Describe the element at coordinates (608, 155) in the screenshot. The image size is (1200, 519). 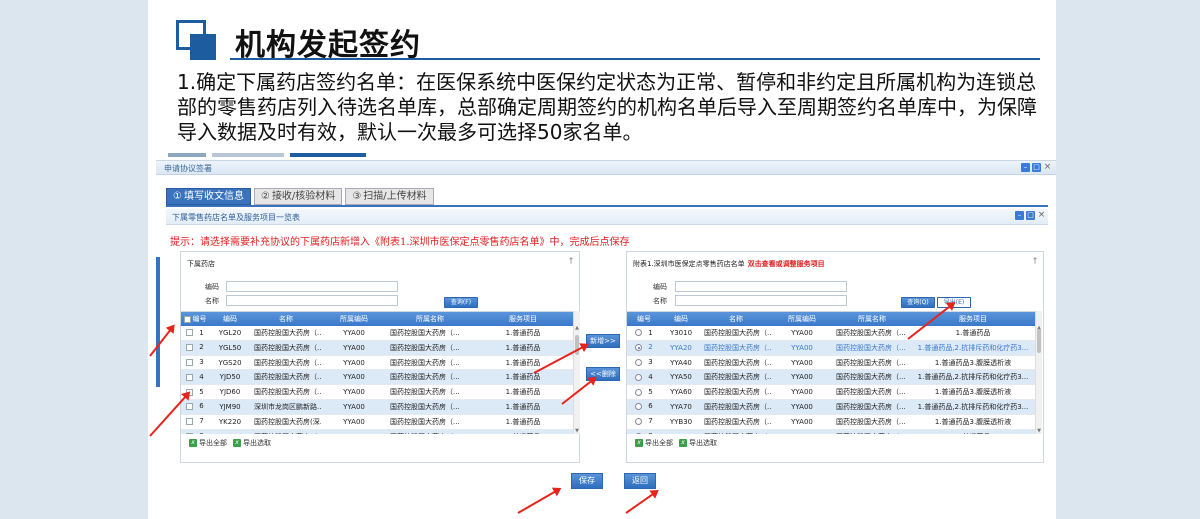
I see `top-tab-strip` at that location.